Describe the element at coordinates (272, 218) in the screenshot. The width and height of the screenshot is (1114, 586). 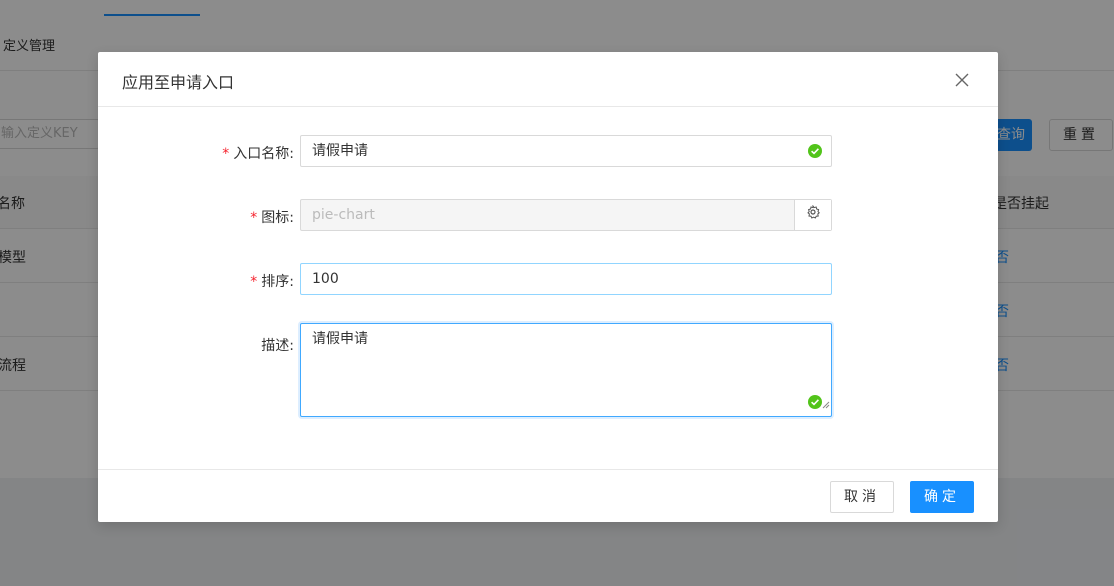
I see `icon-label: * 图标:` at that location.